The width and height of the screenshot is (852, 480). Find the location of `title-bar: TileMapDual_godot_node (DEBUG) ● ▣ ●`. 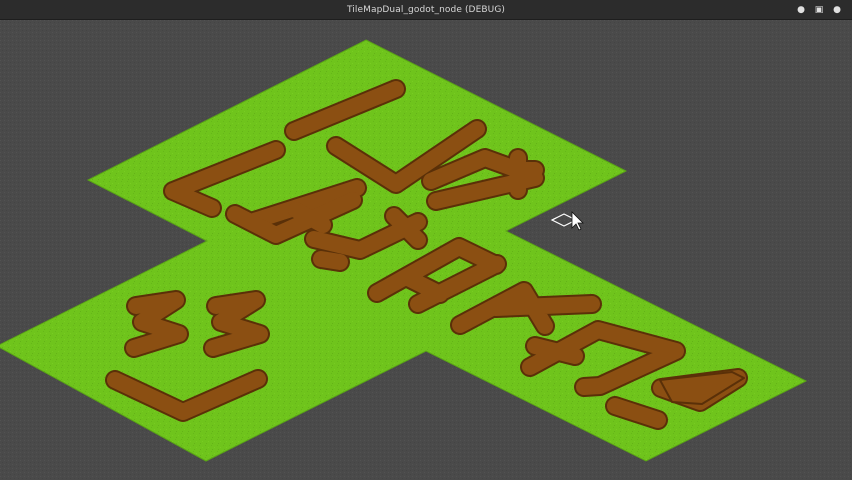

title-bar: TileMapDual_godot_node (DEBUG) ● ▣ ● is located at coordinates (426, 10).